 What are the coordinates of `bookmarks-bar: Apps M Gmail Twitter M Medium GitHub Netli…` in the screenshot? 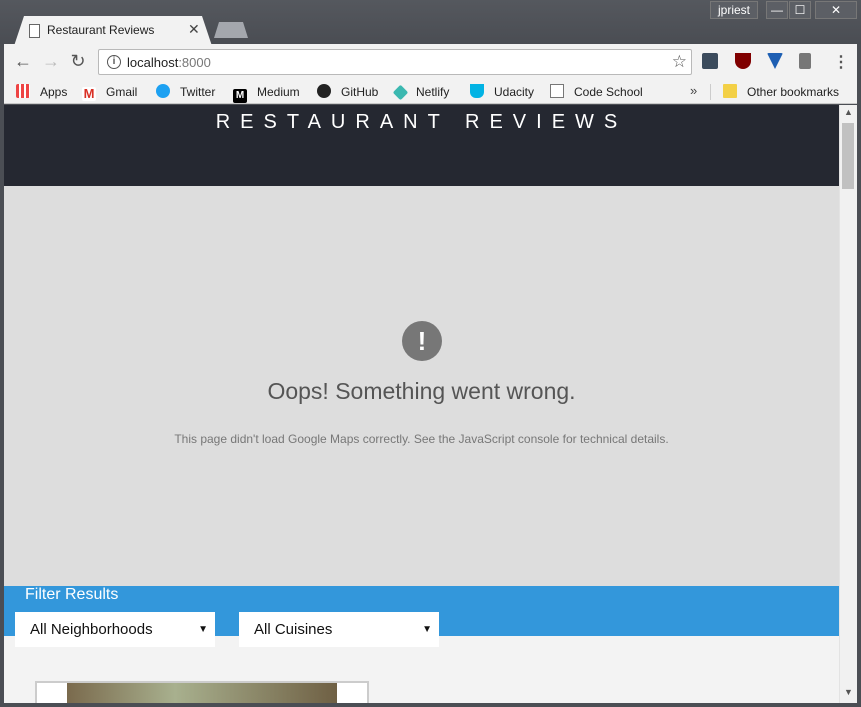 It's located at (430, 92).